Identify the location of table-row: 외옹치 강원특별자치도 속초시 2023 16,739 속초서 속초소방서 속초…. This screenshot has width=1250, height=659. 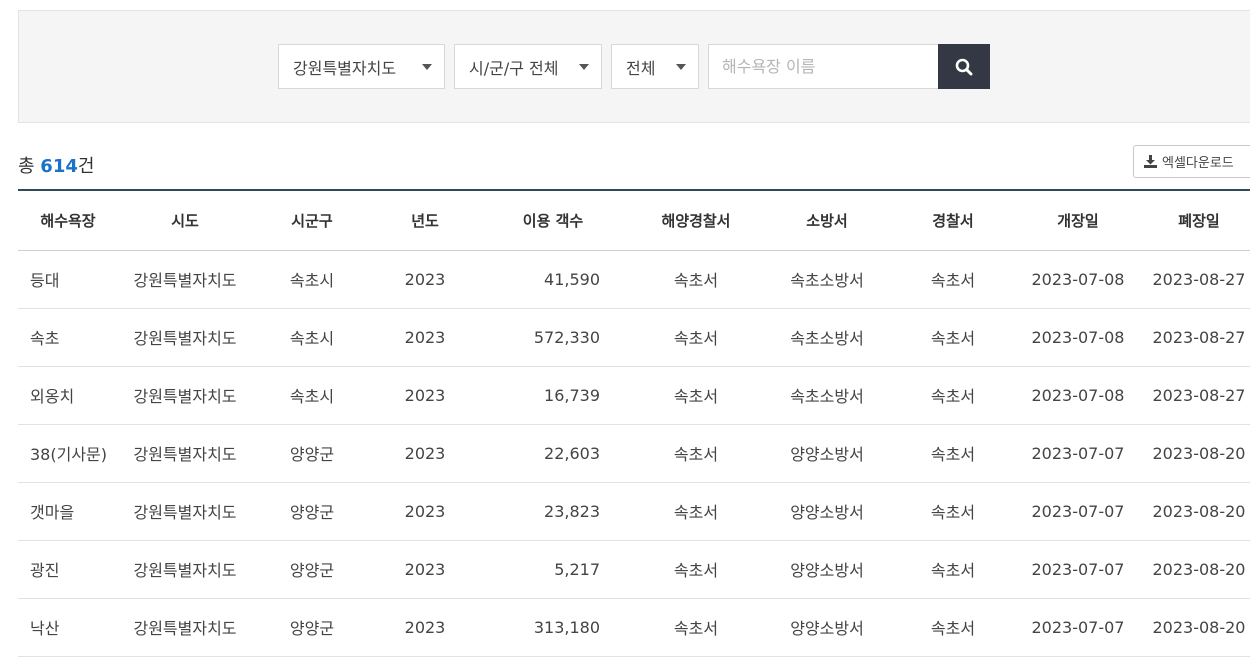
(634, 395).